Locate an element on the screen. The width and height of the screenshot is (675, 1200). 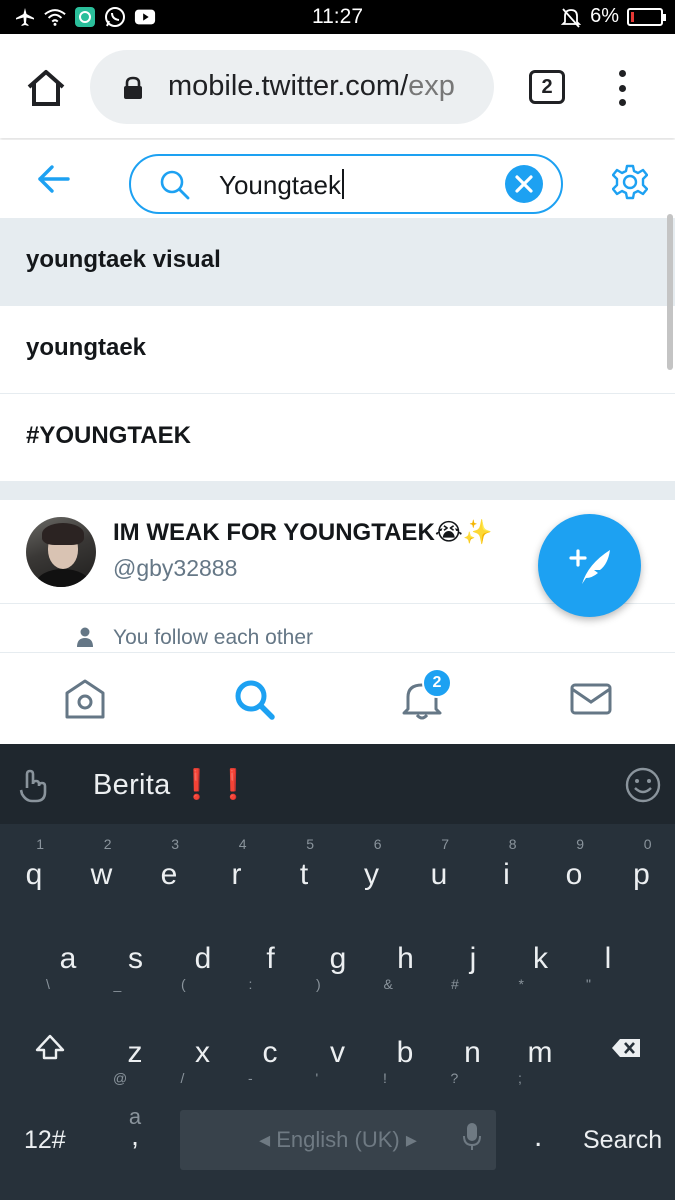
key-z: @ z is located at coordinates (135, 1050).